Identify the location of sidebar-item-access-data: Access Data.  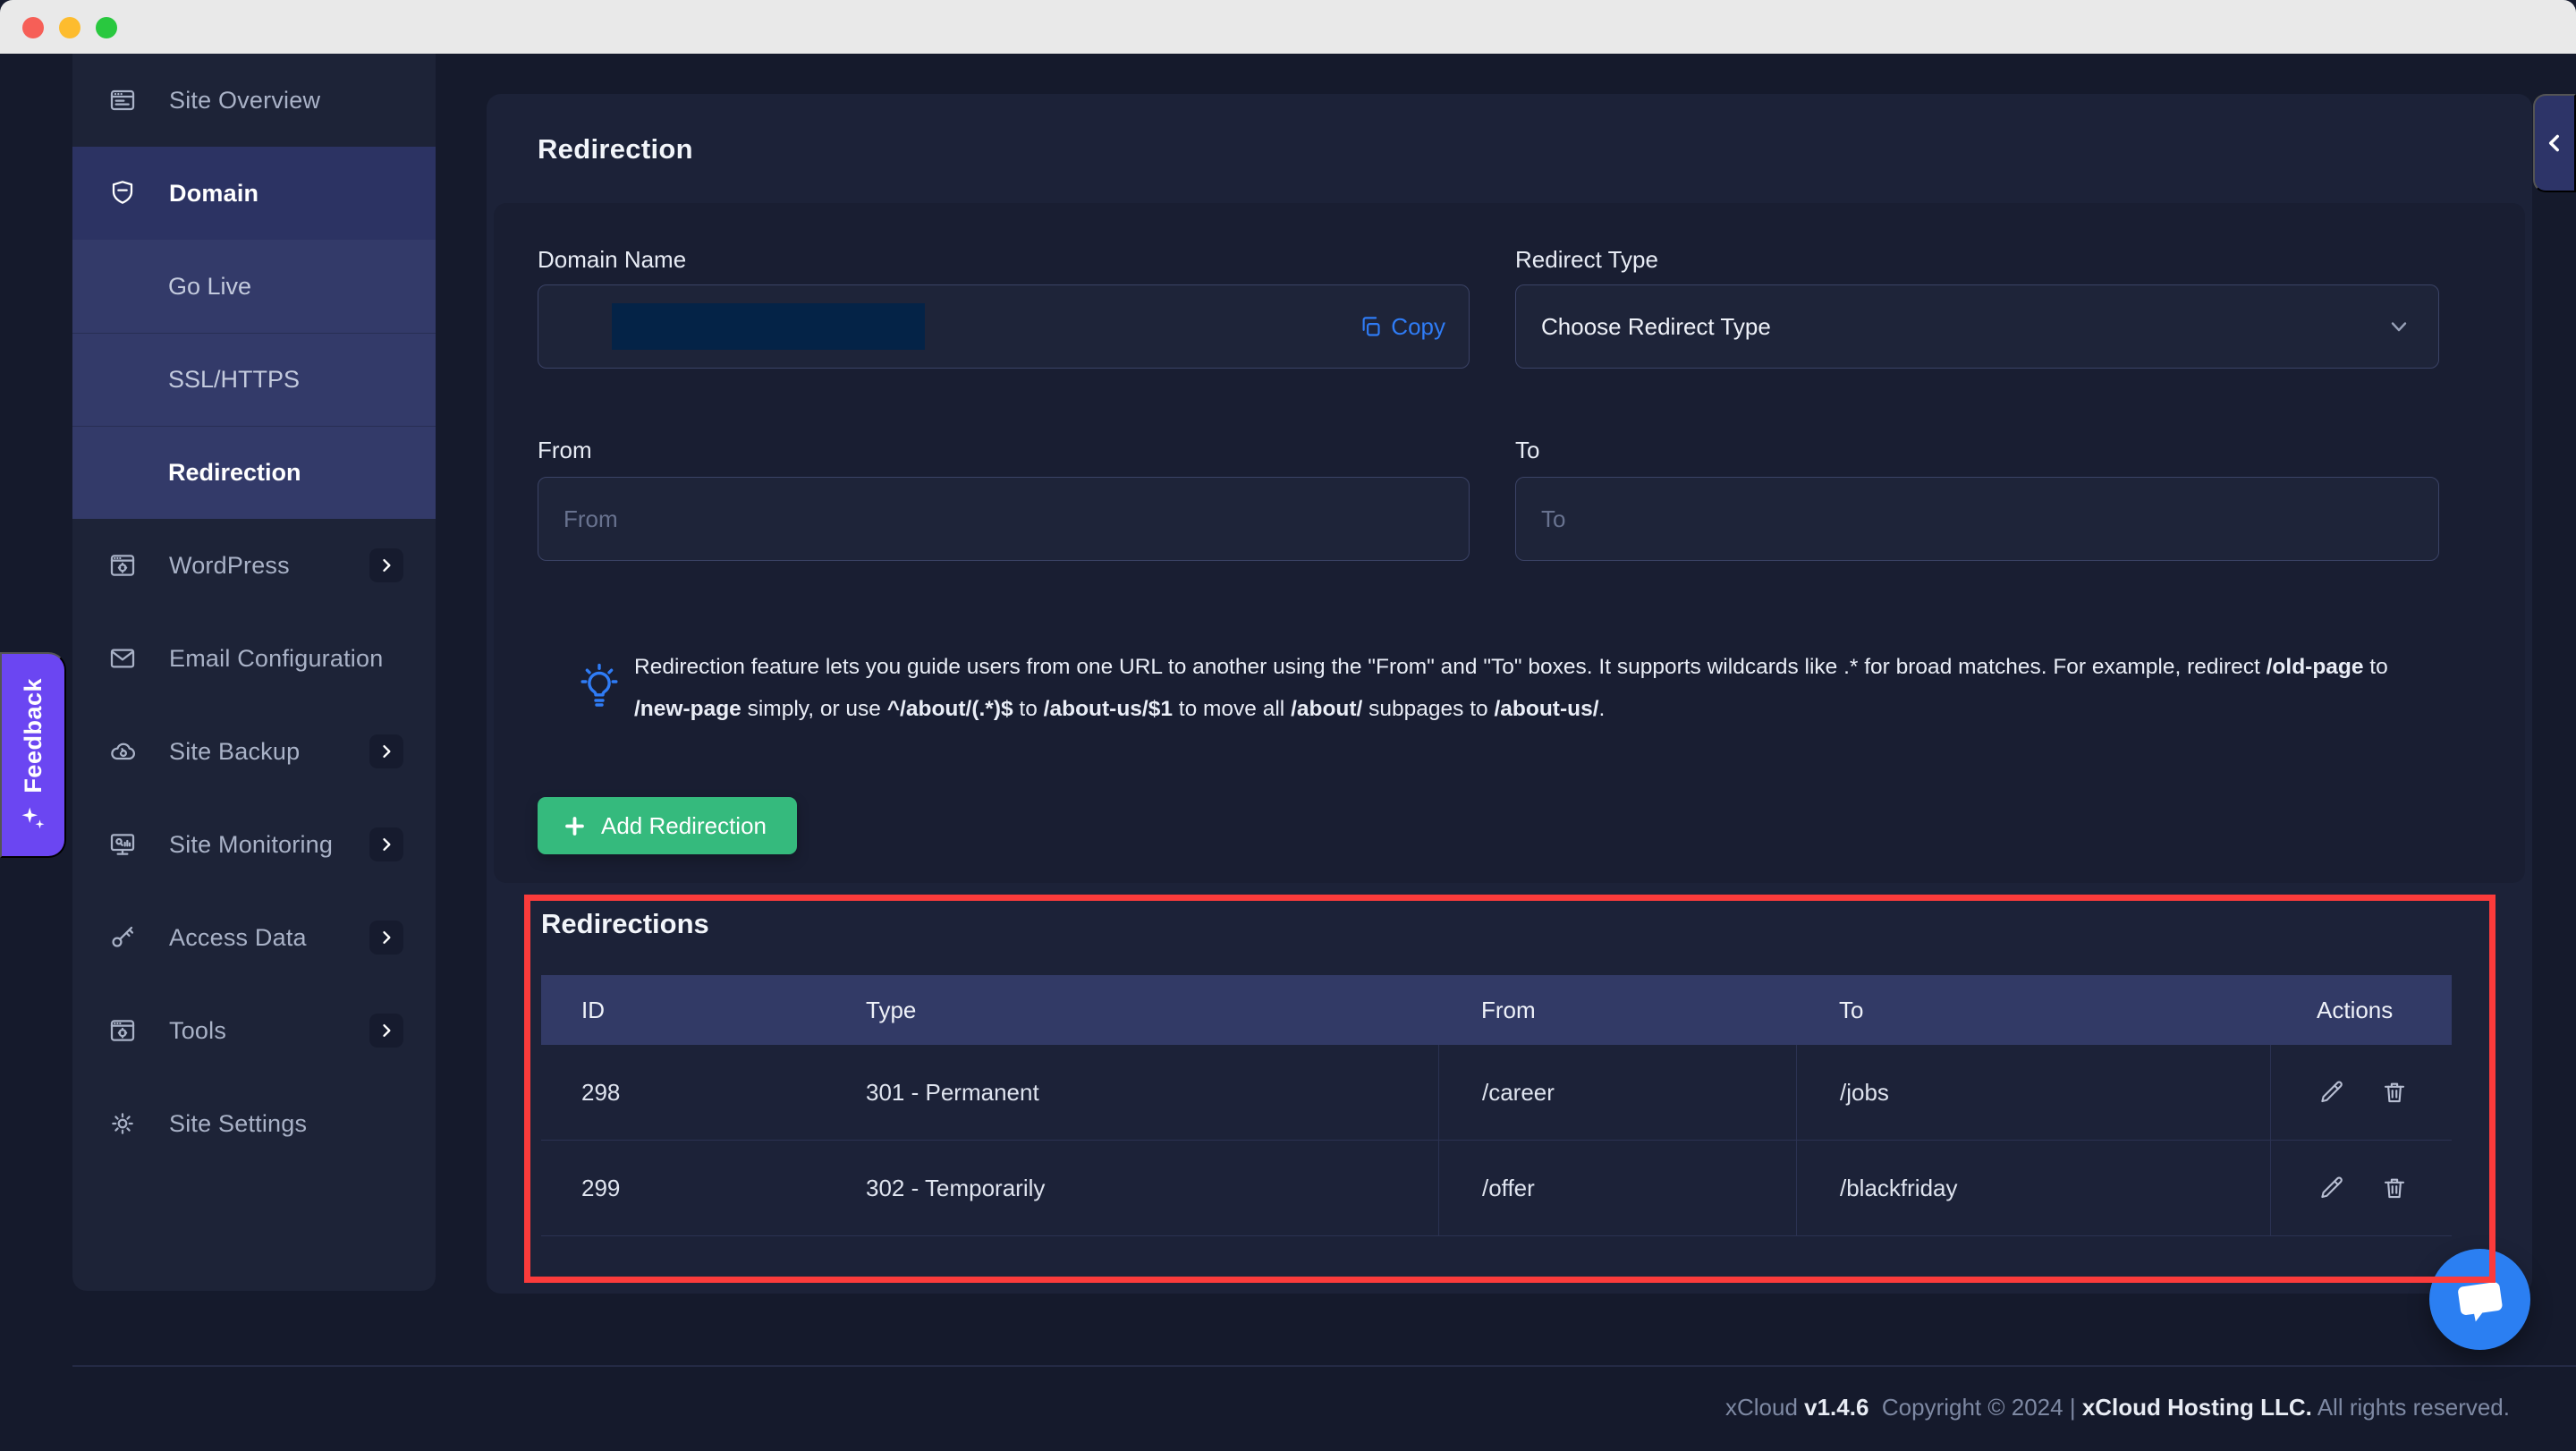
(254, 937).